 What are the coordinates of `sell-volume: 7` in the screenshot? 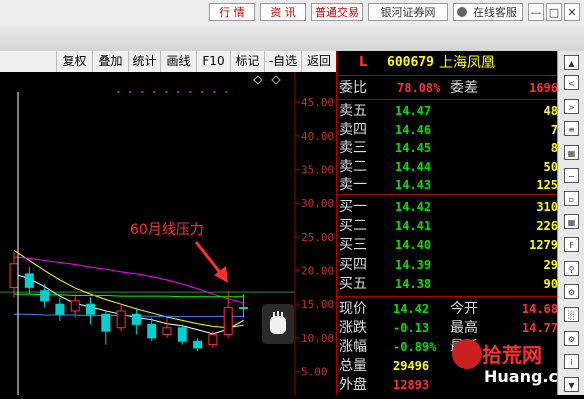 It's located at (554, 129).